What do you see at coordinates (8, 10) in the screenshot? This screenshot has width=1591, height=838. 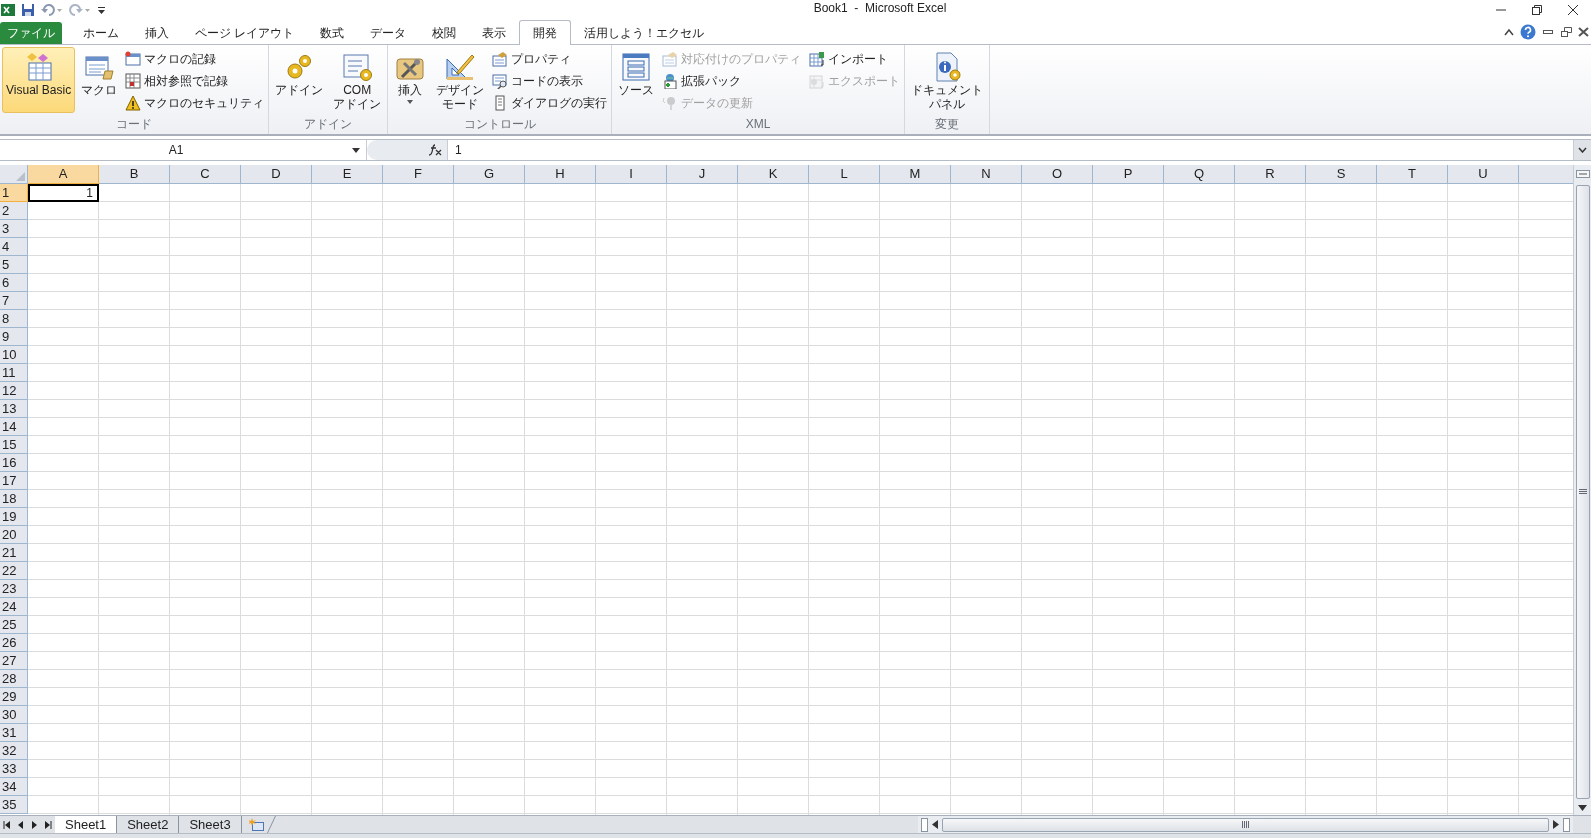 I see `excel-logo-icon` at bounding box center [8, 10].